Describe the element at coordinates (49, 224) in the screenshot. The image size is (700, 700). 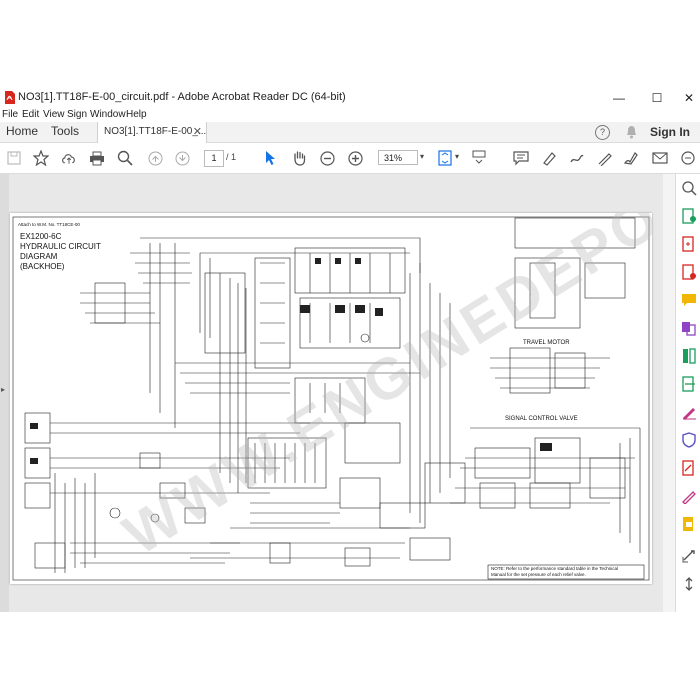
I see `attach-reference-text: Attach to W.M. No. TT18CE-00` at that location.